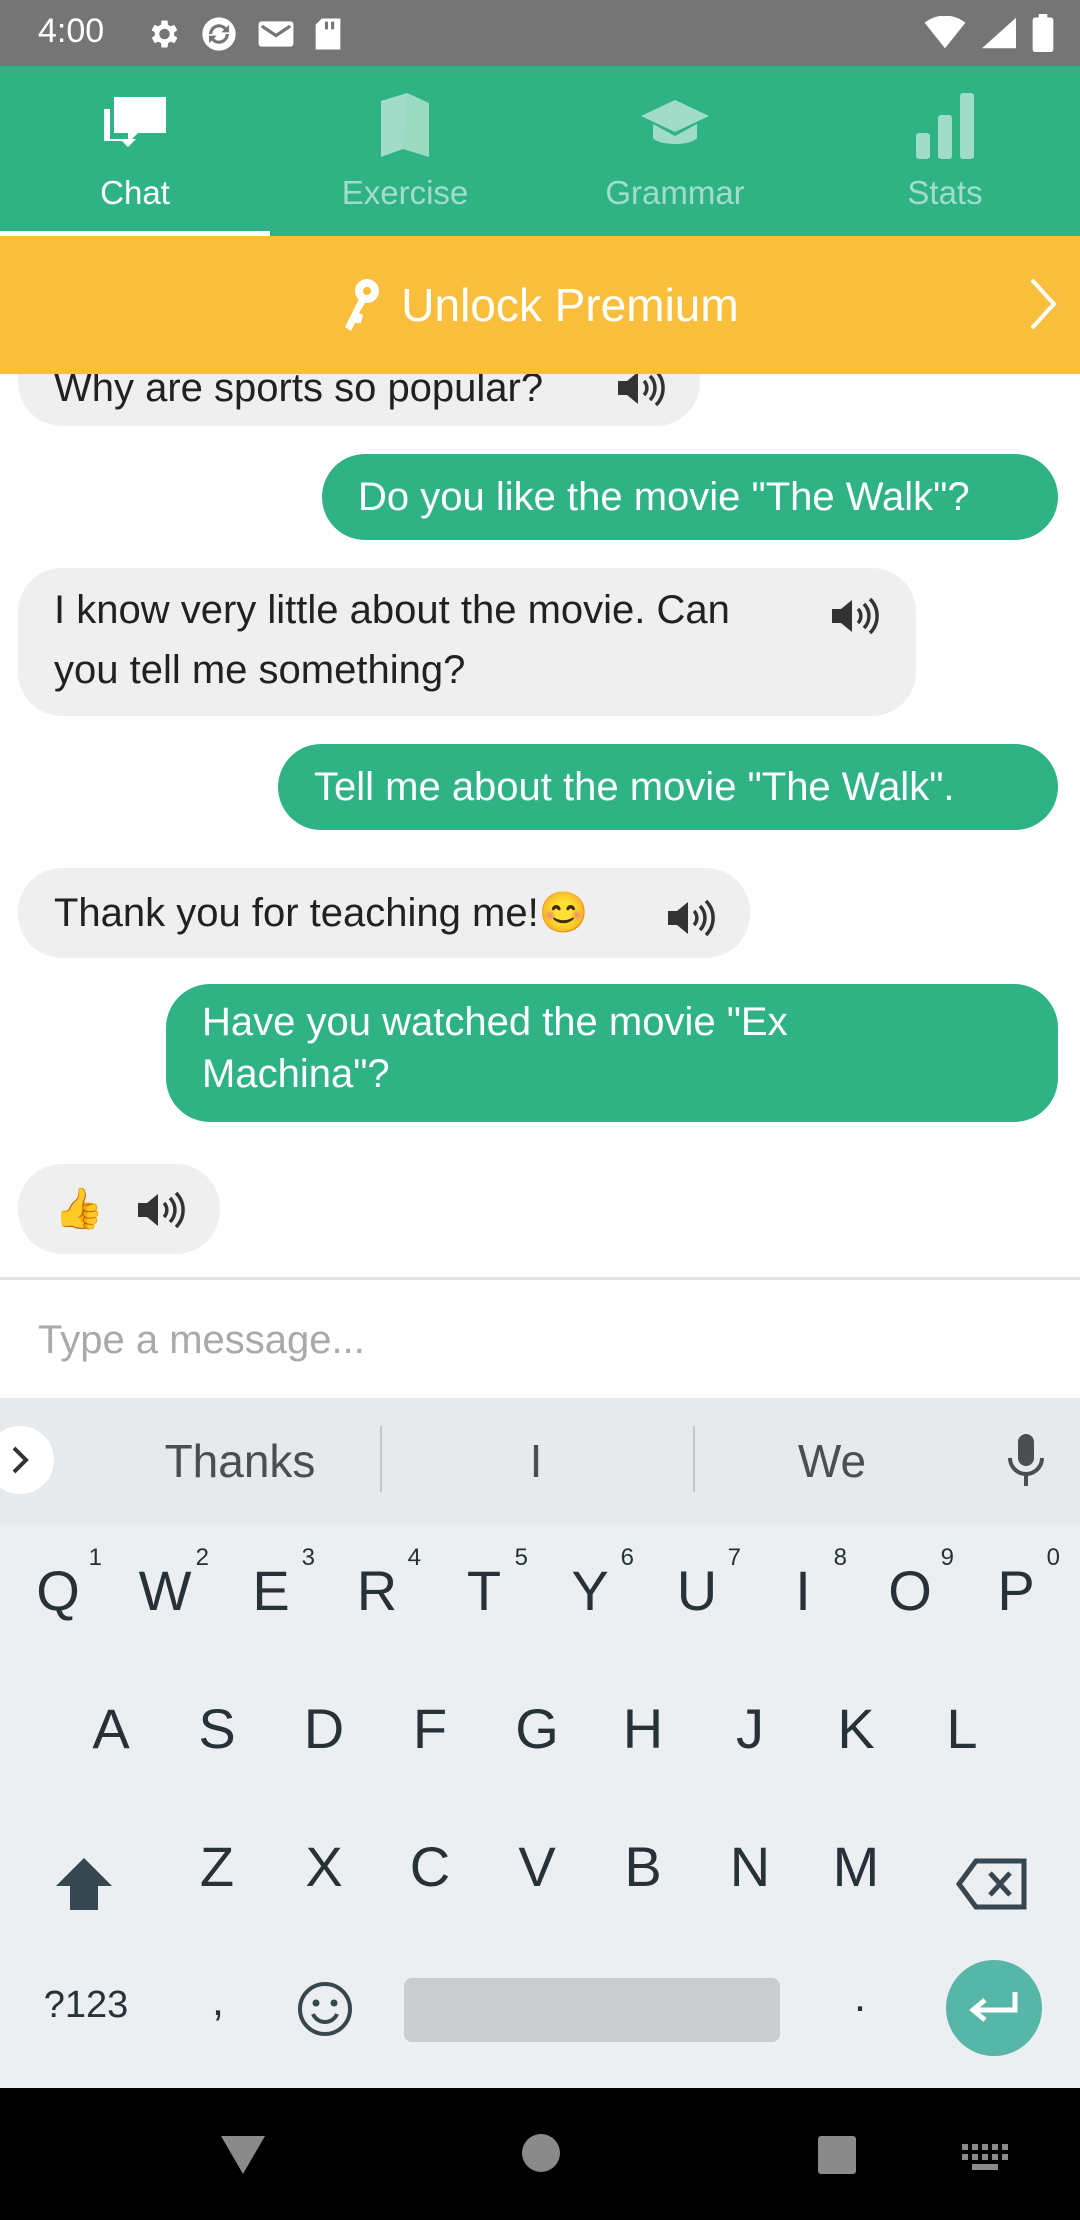 This screenshot has height=2220, width=1080. Describe the element at coordinates (324, 1728) in the screenshot. I see `key-d: D` at that location.